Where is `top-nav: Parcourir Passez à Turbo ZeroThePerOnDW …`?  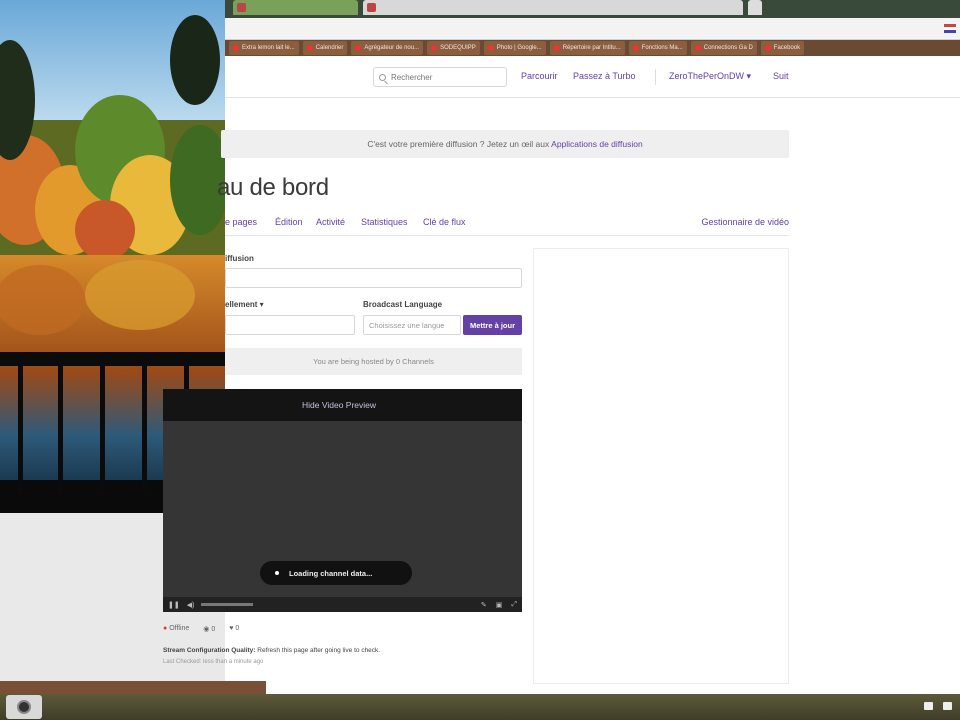 top-nav: Parcourir Passez à Turbo ZeroThePerOnDW … is located at coordinates (592, 77).